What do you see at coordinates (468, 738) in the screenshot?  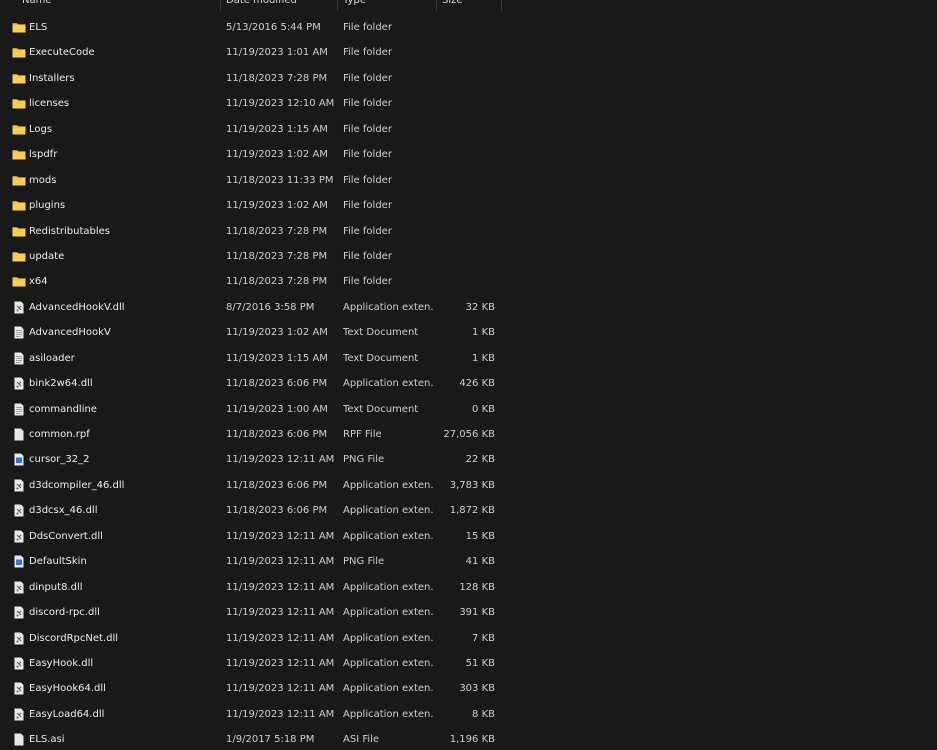 I see `file-row: ELS.asi 1/9/2017 5:18 PM ASI File 1,196 KB` at bounding box center [468, 738].